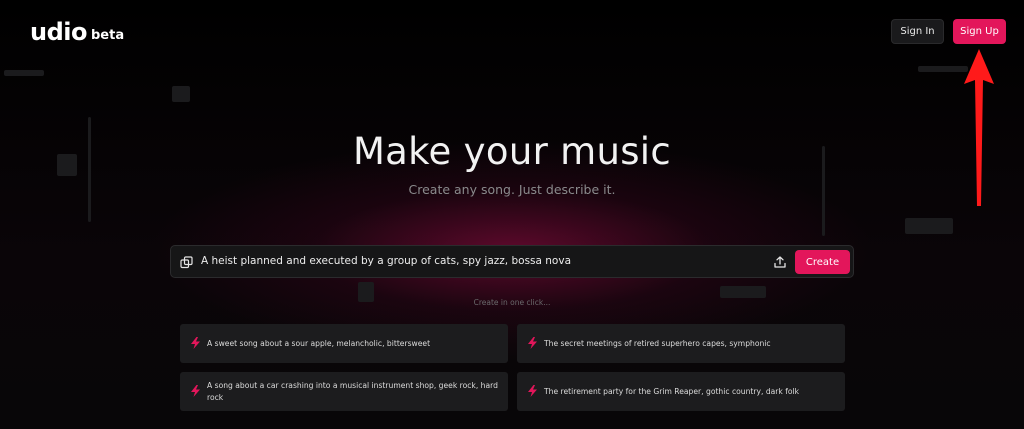 Image resolution: width=1024 pixels, height=429 pixels. What do you see at coordinates (107, 35) in the screenshot?
I see `logo-beta-badge: beta` at bounding box center [107, 35].